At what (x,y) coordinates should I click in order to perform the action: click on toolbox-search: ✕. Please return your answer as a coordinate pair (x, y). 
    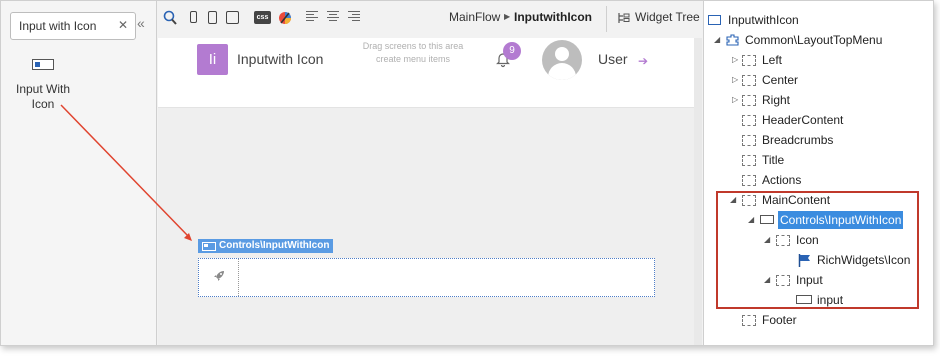
    Looking at the image, I should click on (73, 26).